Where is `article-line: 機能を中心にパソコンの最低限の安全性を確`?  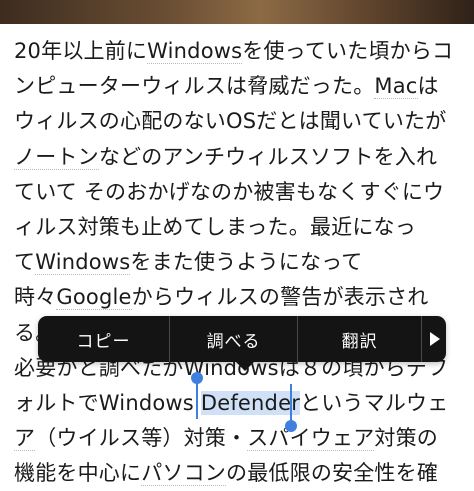
article-line: 機能を中心にパソコンの最低限の安全性を確 is located at coordinates (239, 473).